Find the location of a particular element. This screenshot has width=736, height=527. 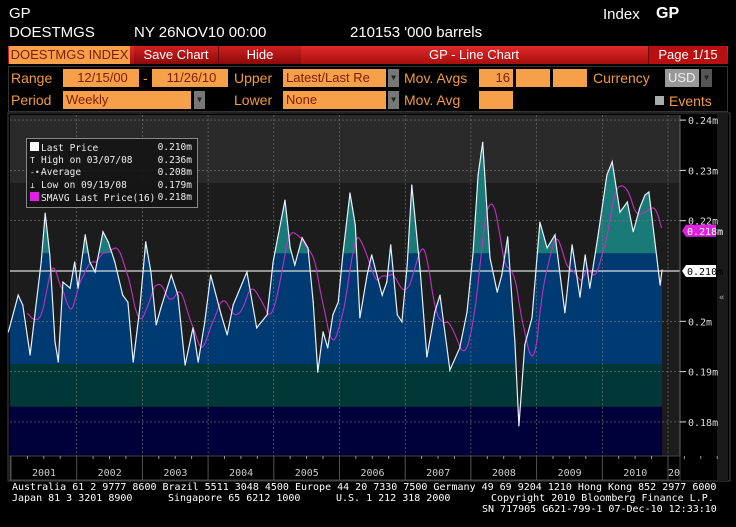

x-tick-label: 2003 is located at coordinates (175, 473).